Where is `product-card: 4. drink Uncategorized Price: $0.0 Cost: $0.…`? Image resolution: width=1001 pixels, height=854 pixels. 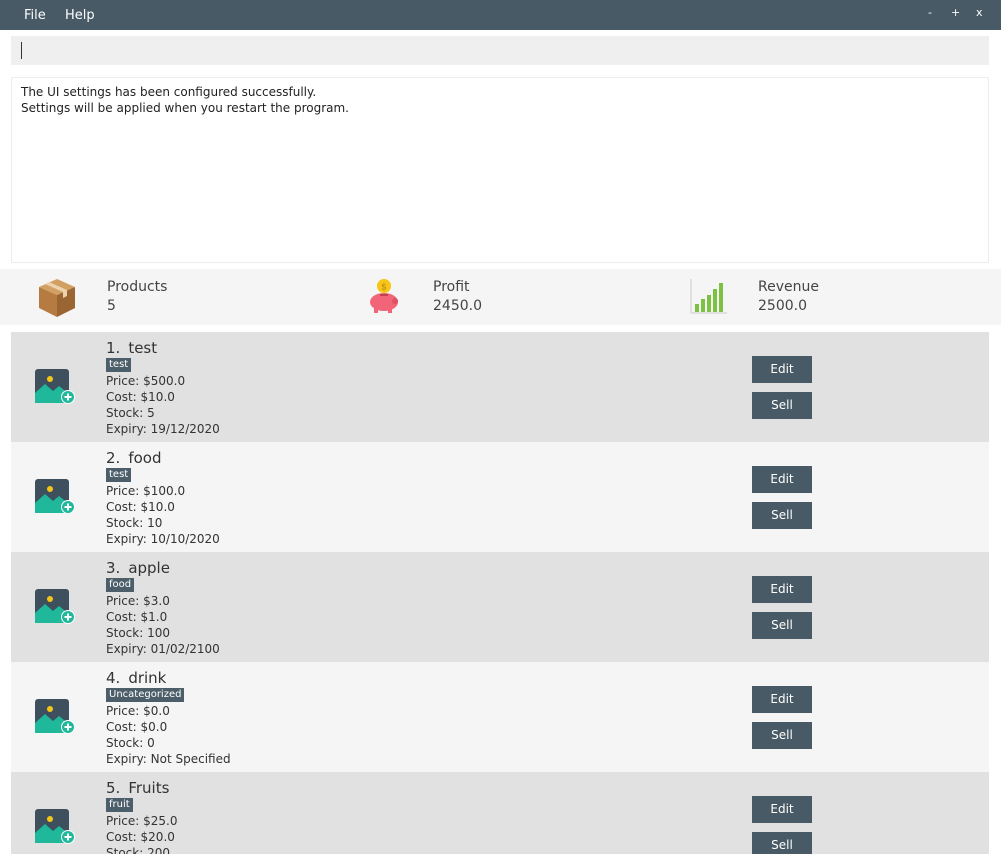
product-card: 4. drink Uncategorized Price: $0.0 Cost: $0.… is located at coordinates (500, 717).